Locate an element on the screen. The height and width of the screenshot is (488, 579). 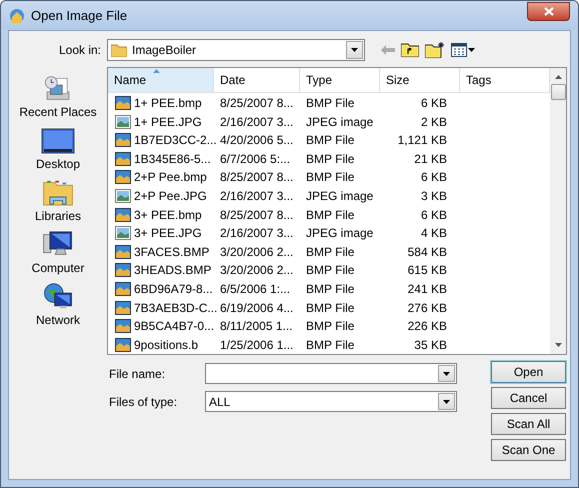
file-name-cell: 3FACES.BMP is located at coordinates (161, 251).